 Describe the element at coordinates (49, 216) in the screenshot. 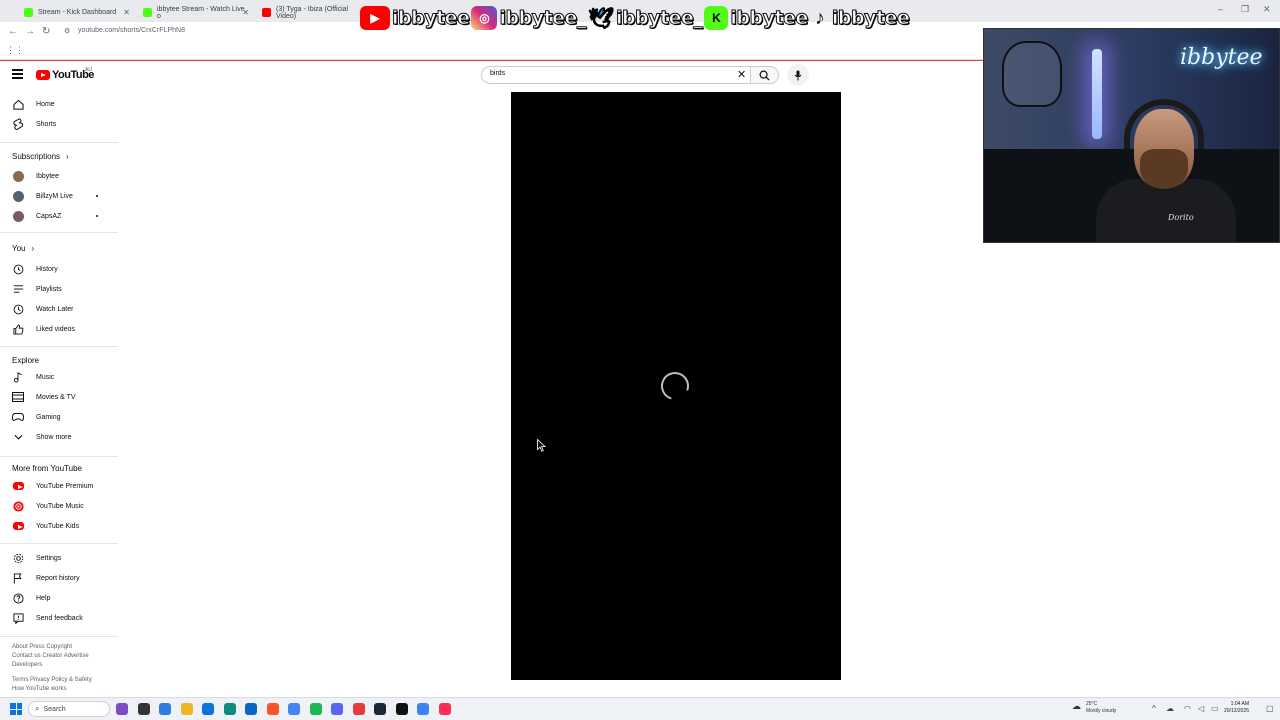

I see `sidebar-item-label: CapsAZ` at that location.